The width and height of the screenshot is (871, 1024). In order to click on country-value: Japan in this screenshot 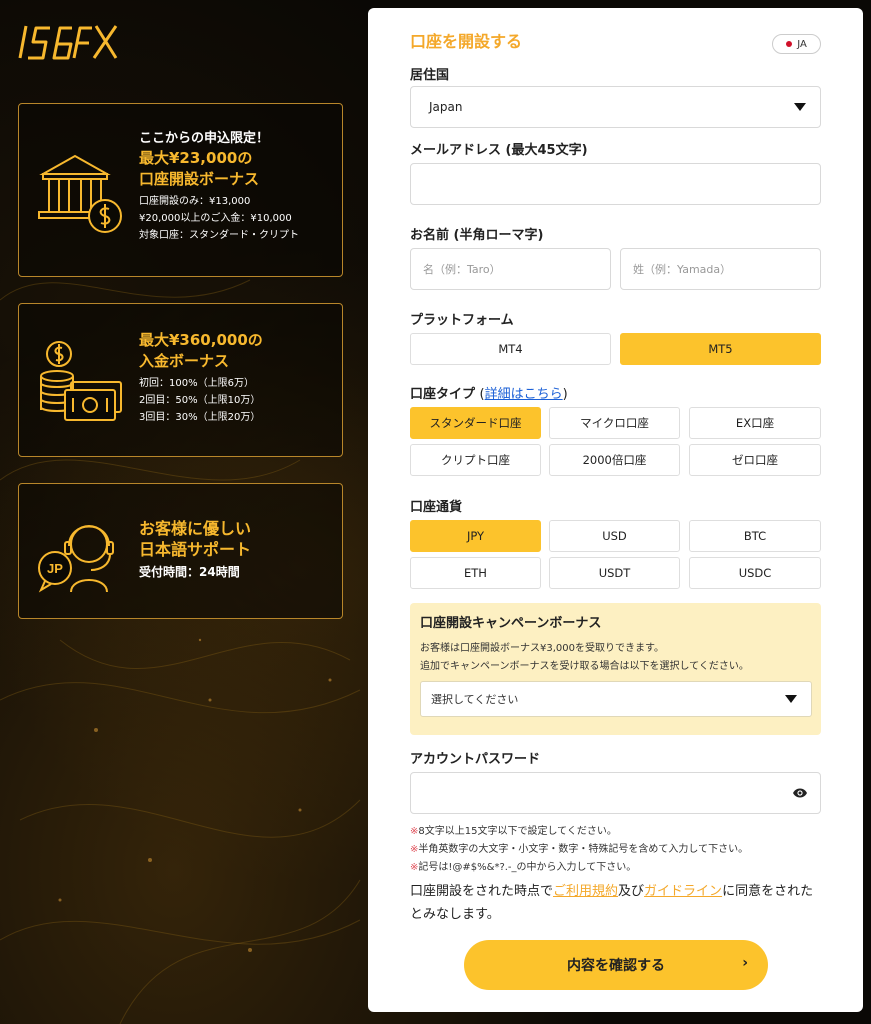, I will do `click(446, 107)`.